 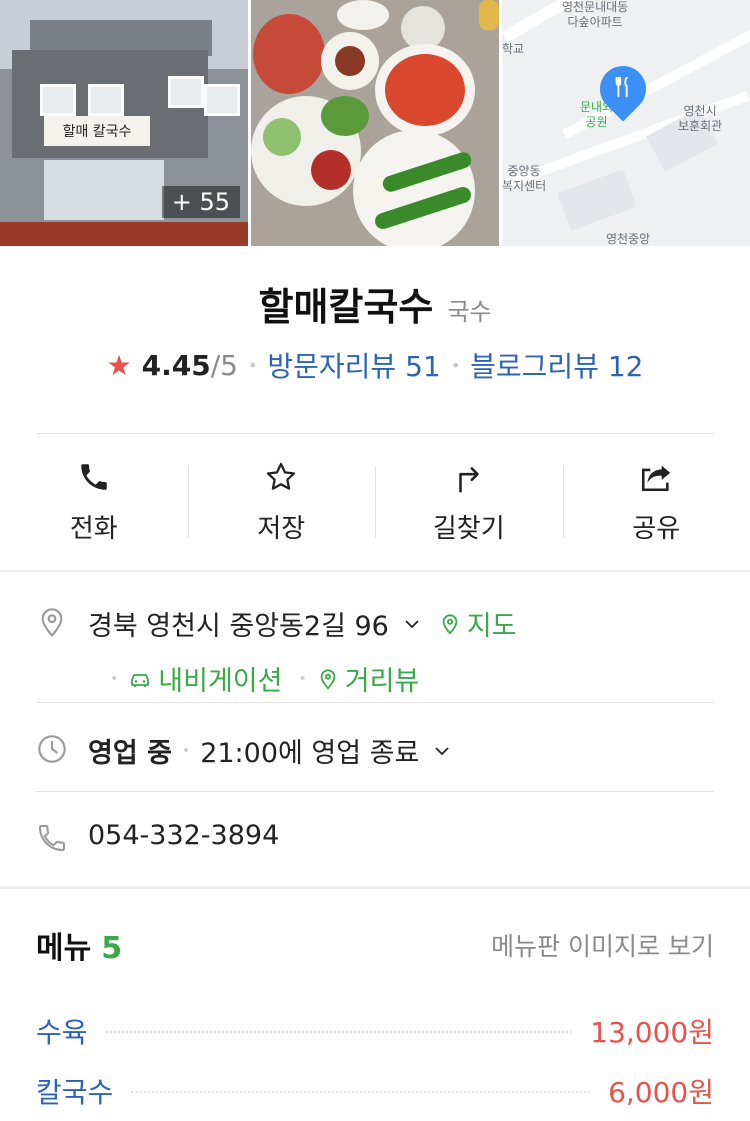 I want to click on map-label: 영천문내대동 다숲아파트, so click(x=595, y=15).